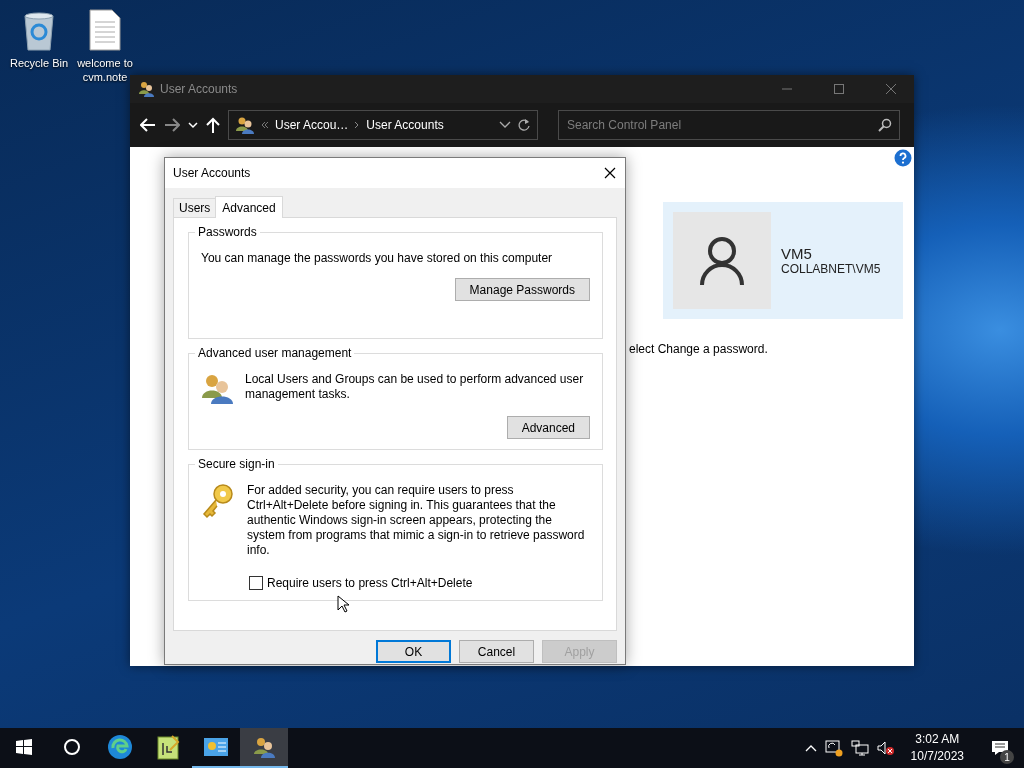  Describe the element at coordinates (1007, 757) in the screenshot. I see `notification-count: 1` at that location.